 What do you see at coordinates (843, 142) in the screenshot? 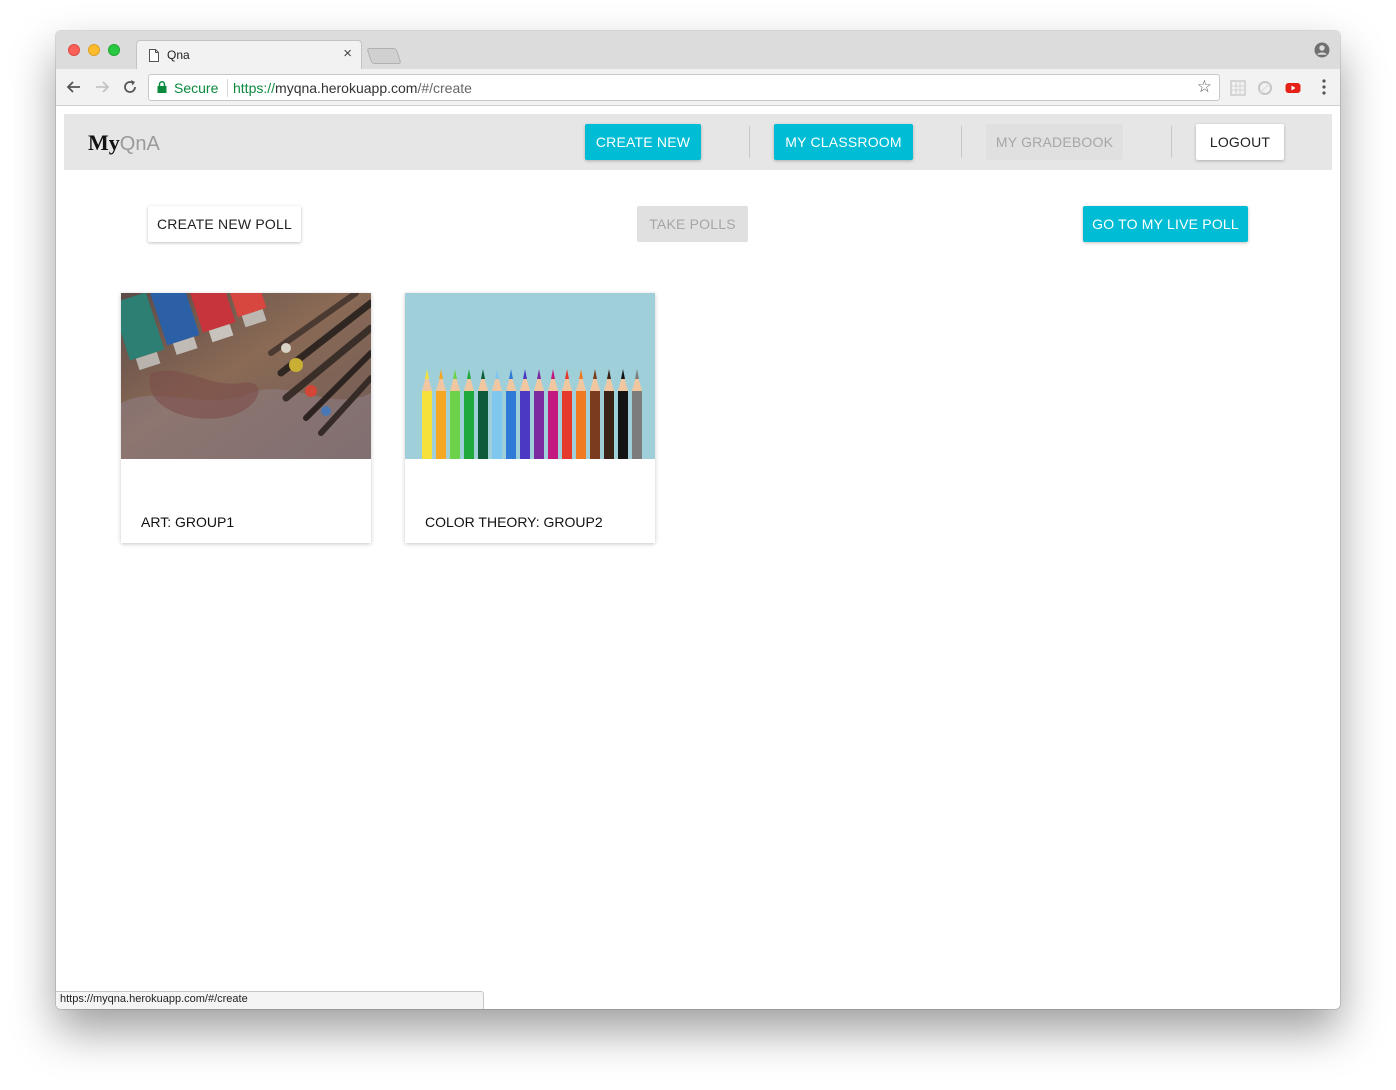
I see `my-classroom-button: MY CLASSROOM` at bounding box center [843, 142].